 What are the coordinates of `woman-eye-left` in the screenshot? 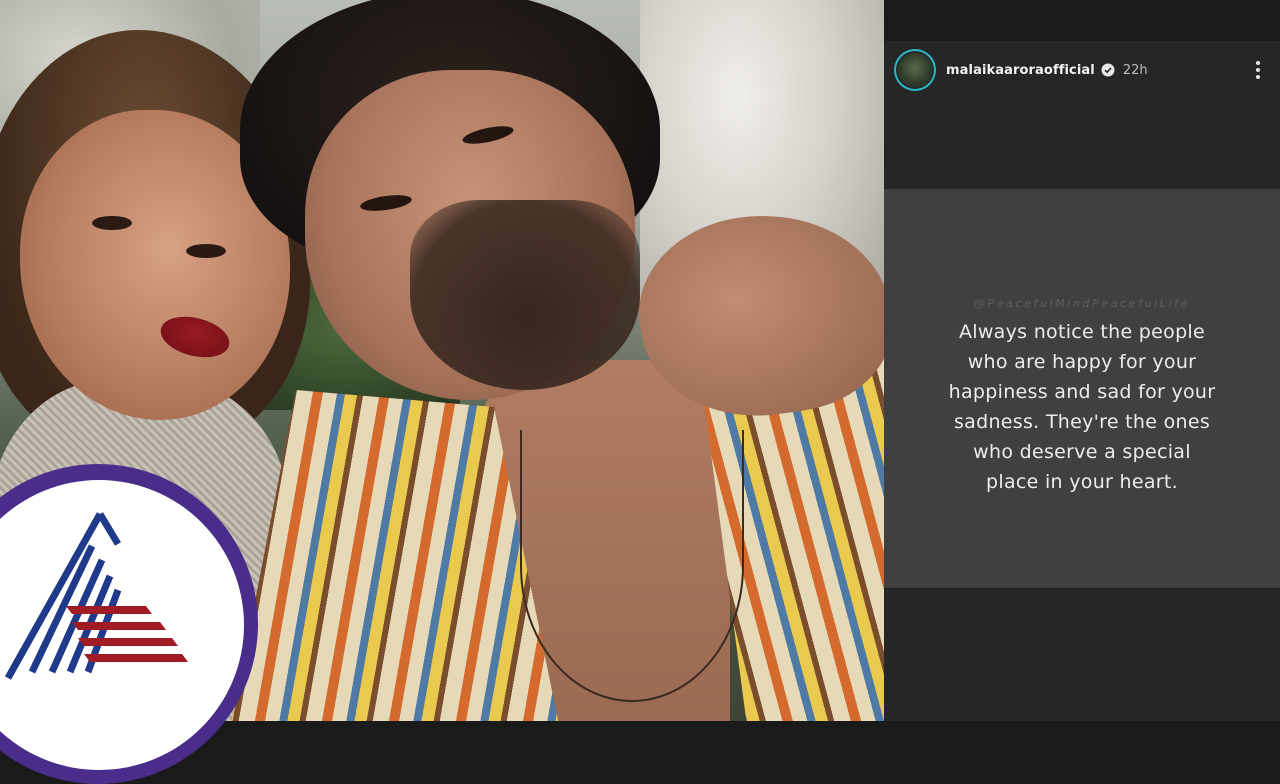 It's located at (112, 223).